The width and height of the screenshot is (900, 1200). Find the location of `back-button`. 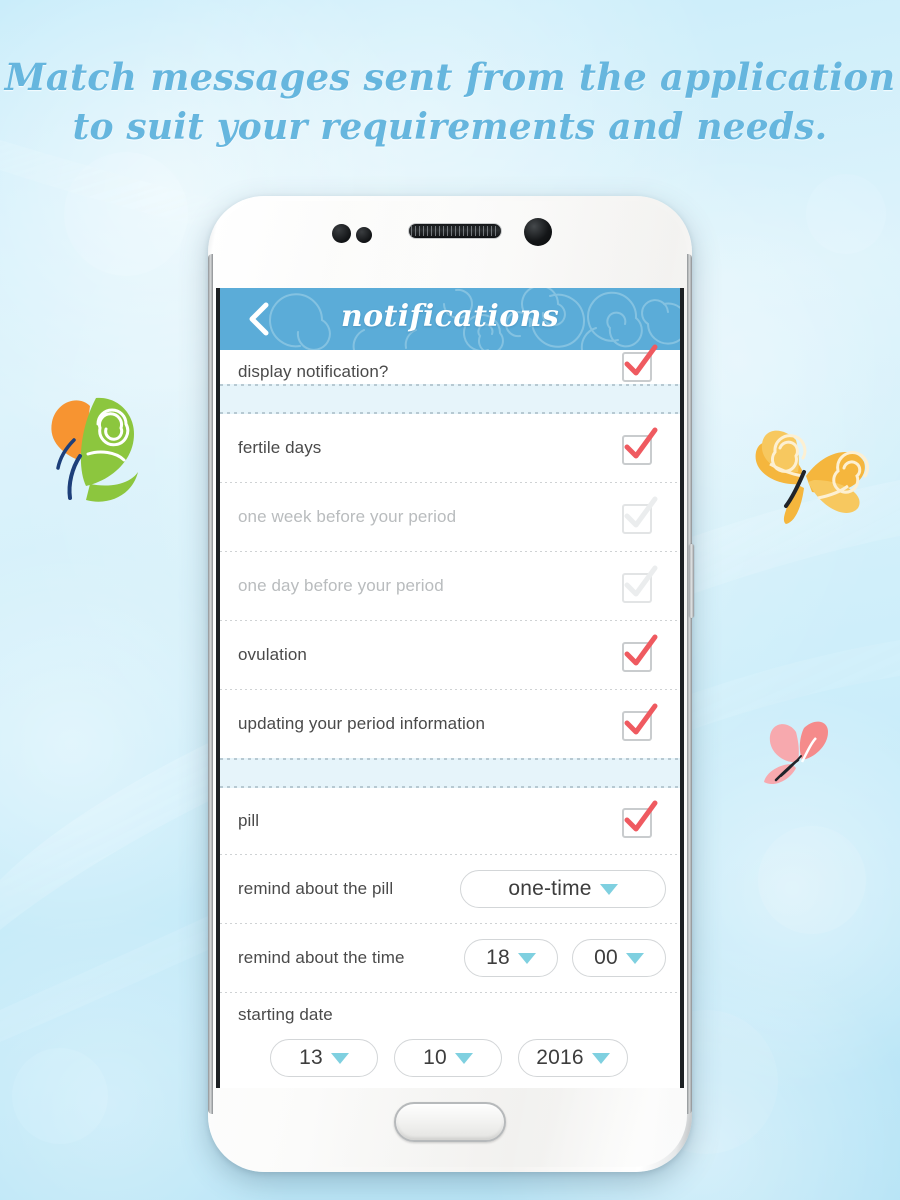

back-button is located at coordinates (259, 319).